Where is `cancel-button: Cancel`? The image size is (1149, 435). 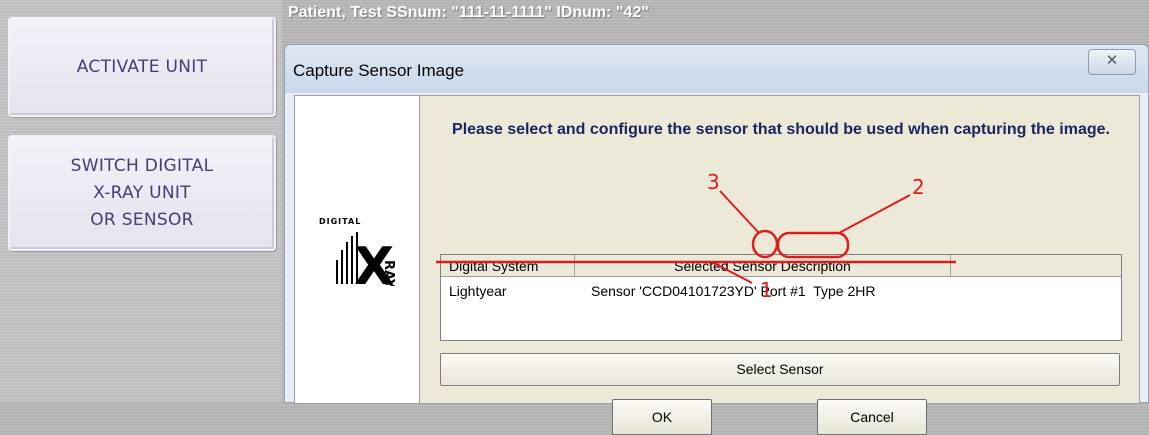 cancel-button: Cancel is located at coordinates (872, 417).